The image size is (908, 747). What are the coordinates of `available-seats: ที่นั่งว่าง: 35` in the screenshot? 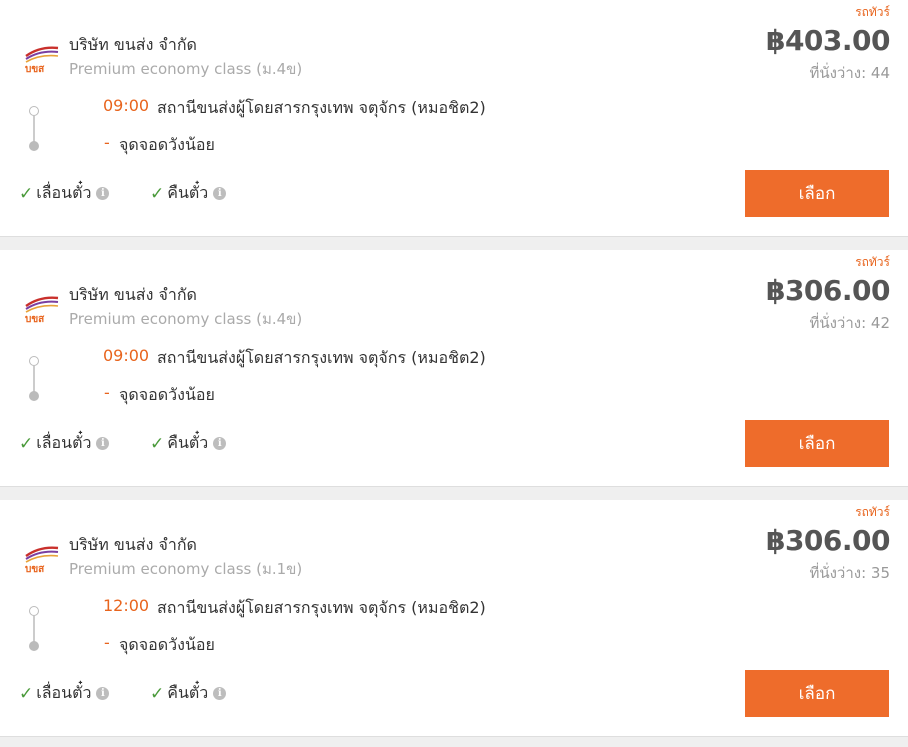 It's located at (849, 573).